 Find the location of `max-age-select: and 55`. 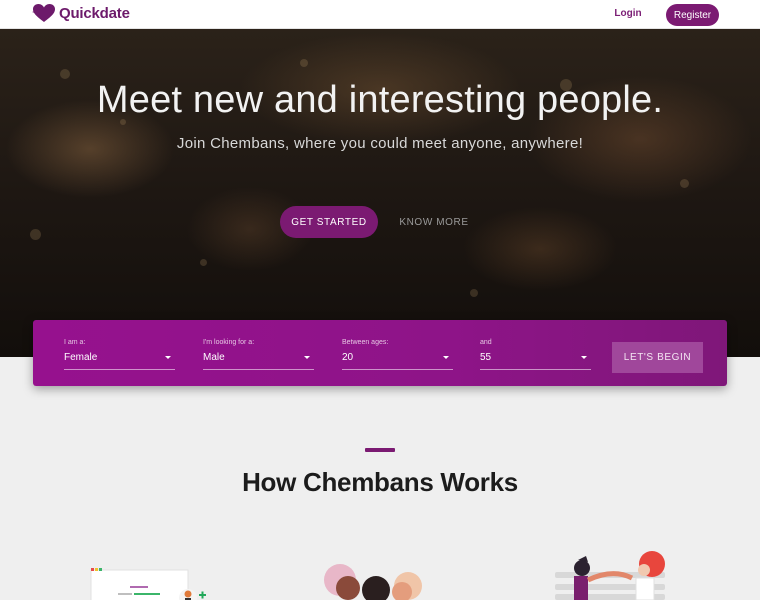

max-age-select: and 55 is located at coordinates (535, 353).